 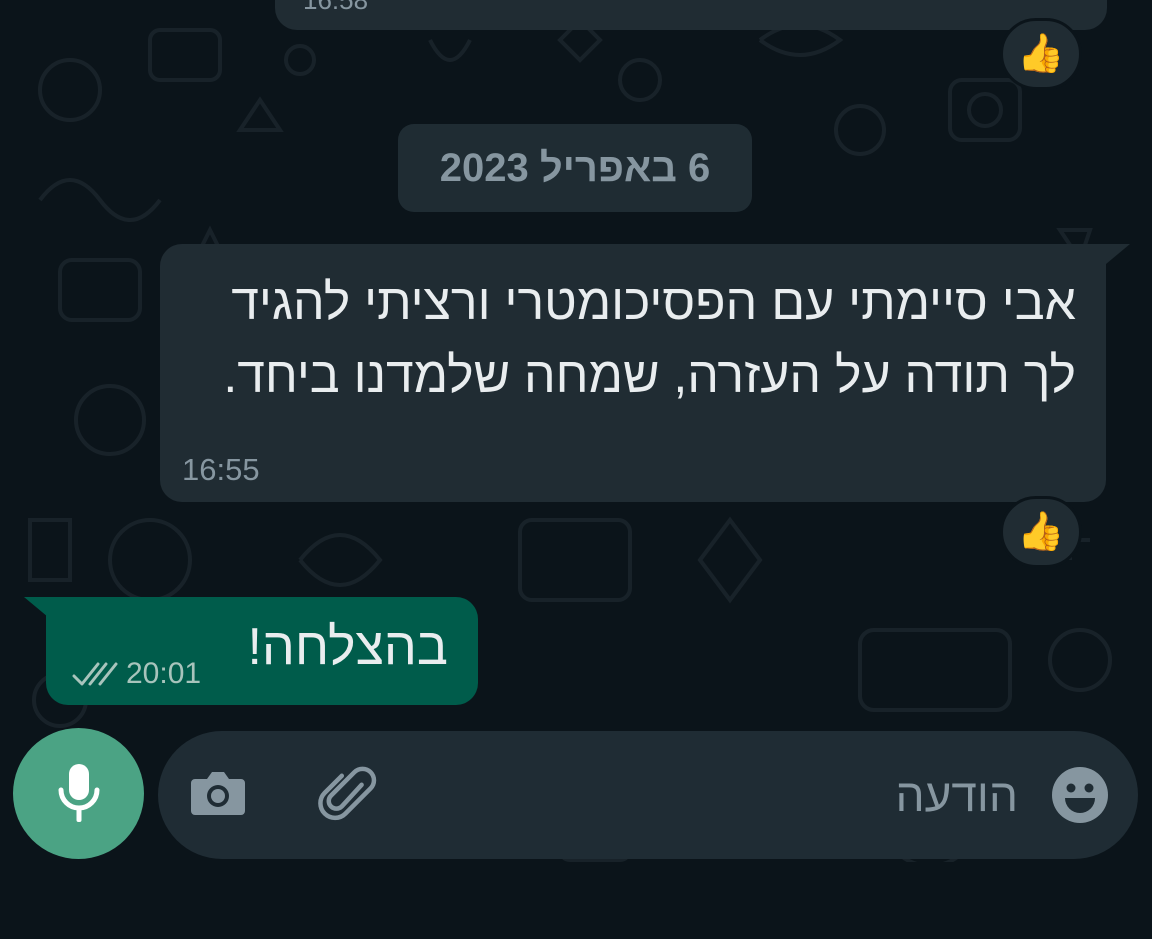 I want to click on message-time: 20:01, so click(x=164, y=673).